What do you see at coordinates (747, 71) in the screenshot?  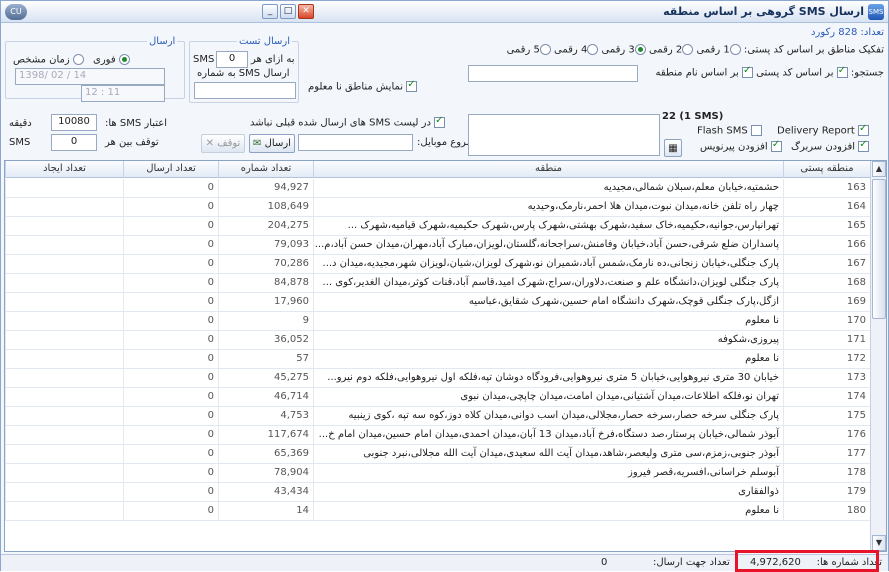 I see `search-by-name-checkbox` at bounding box center [747, 71].